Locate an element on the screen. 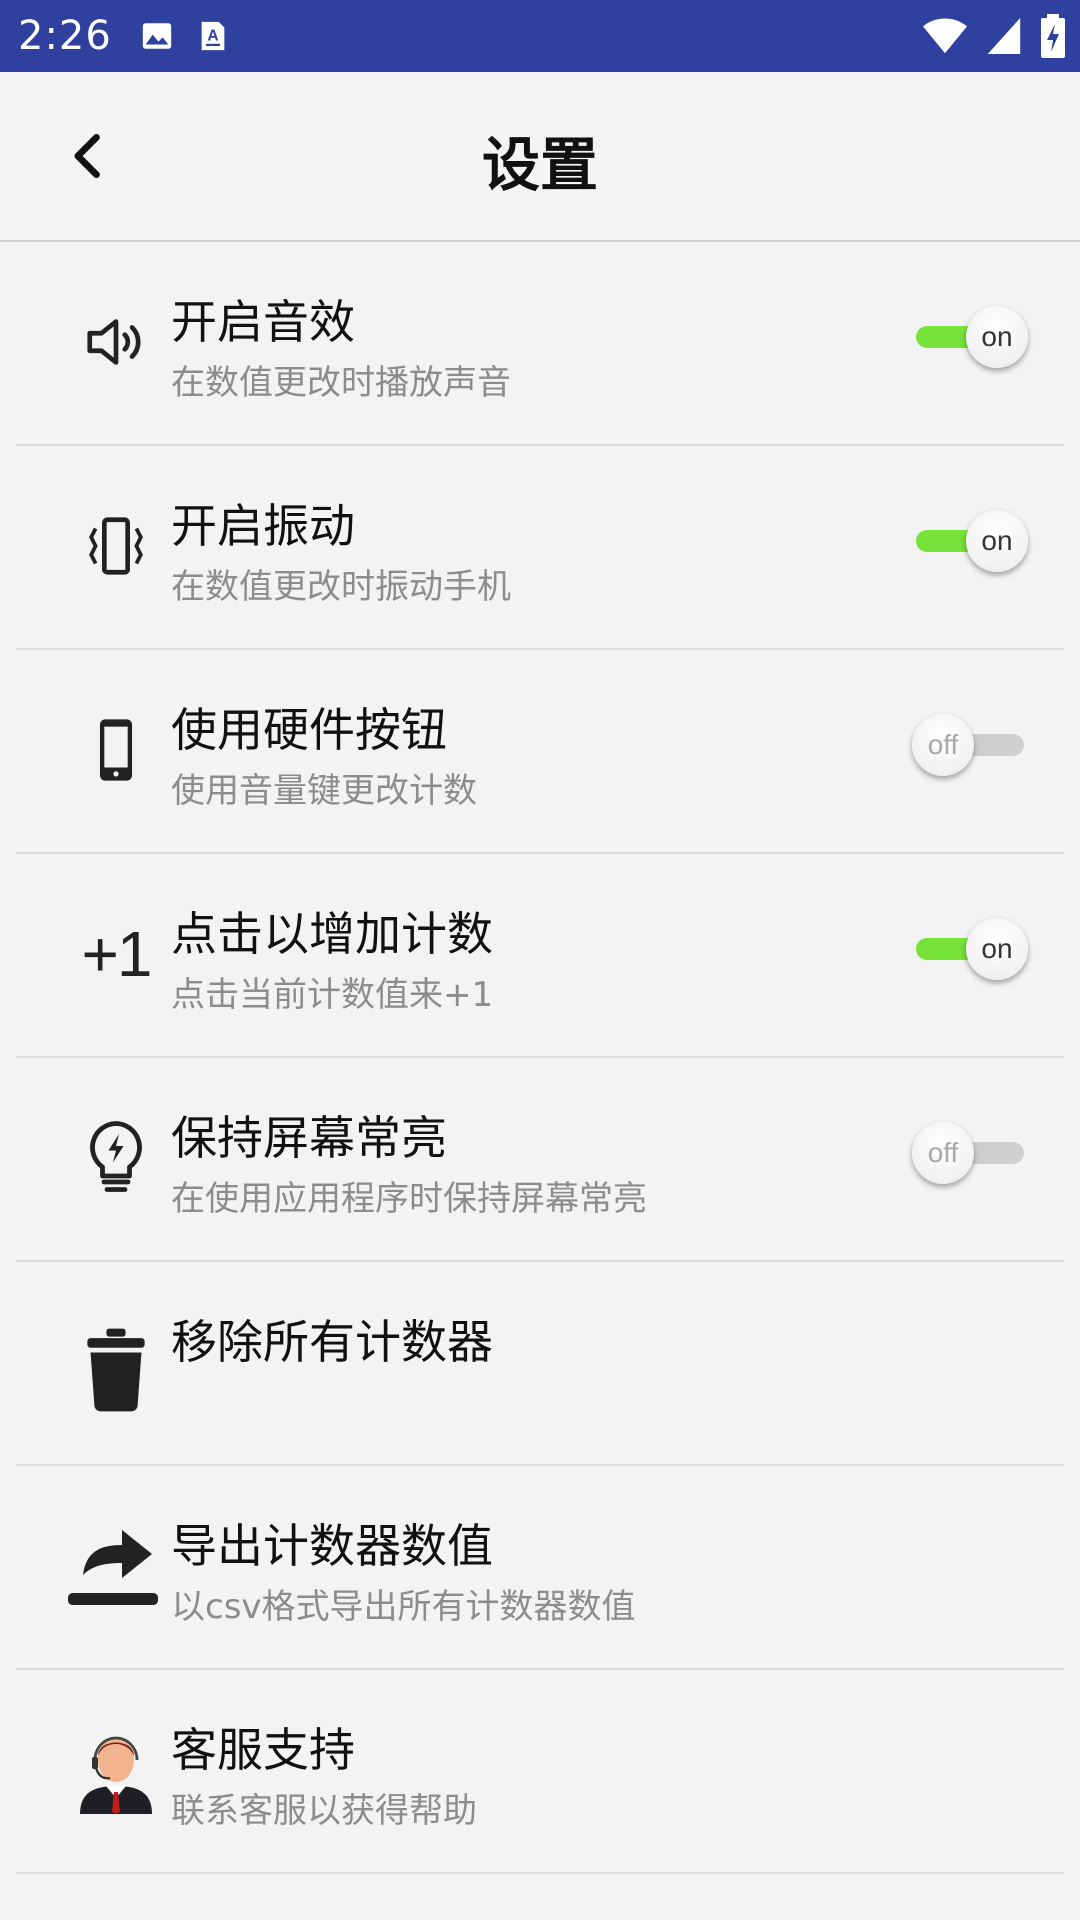 The image size is (1080, 1920). setting-title: 开启振动 is located at coordinates (263, 526).